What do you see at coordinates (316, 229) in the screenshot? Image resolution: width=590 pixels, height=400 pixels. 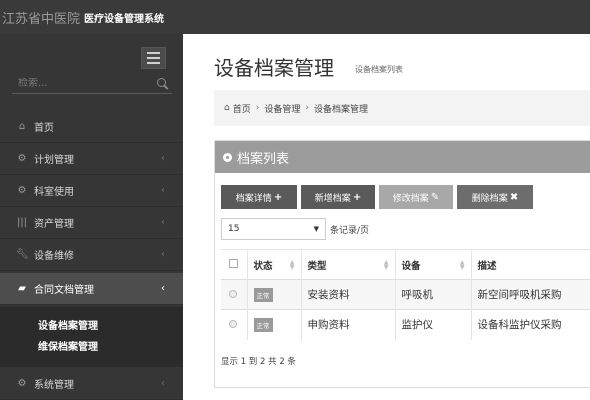 I see `caret-down-icon: ▼` at bounding box center [316, 229].